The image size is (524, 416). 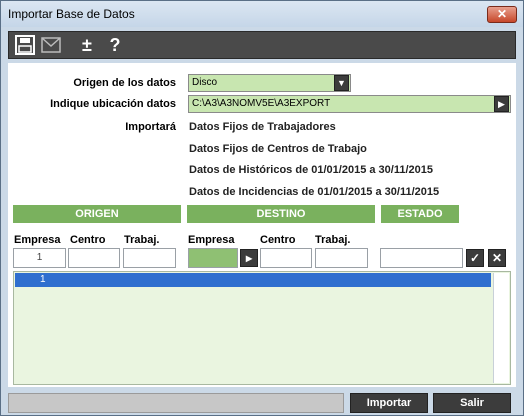 What do you see at coordinates (502, 14) in the screenshot?
I see `close-button: ✕` at bounding box center [502, 14].